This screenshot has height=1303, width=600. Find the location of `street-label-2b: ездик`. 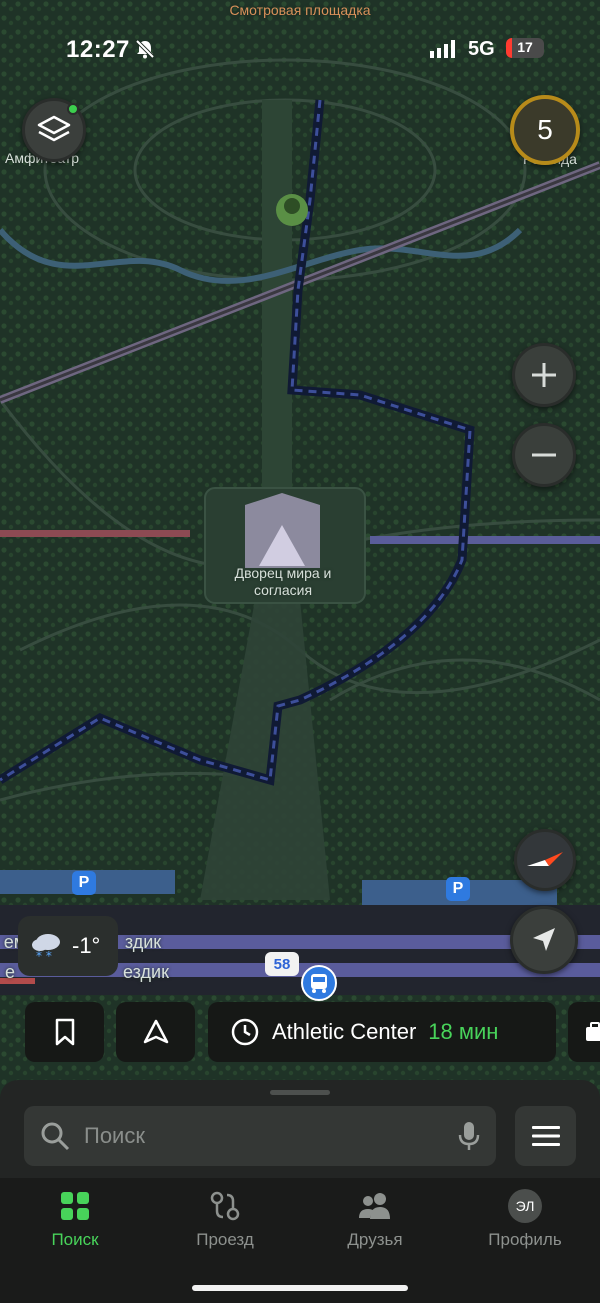

street-label-2b: ездик is located at coordinates (146, 972).